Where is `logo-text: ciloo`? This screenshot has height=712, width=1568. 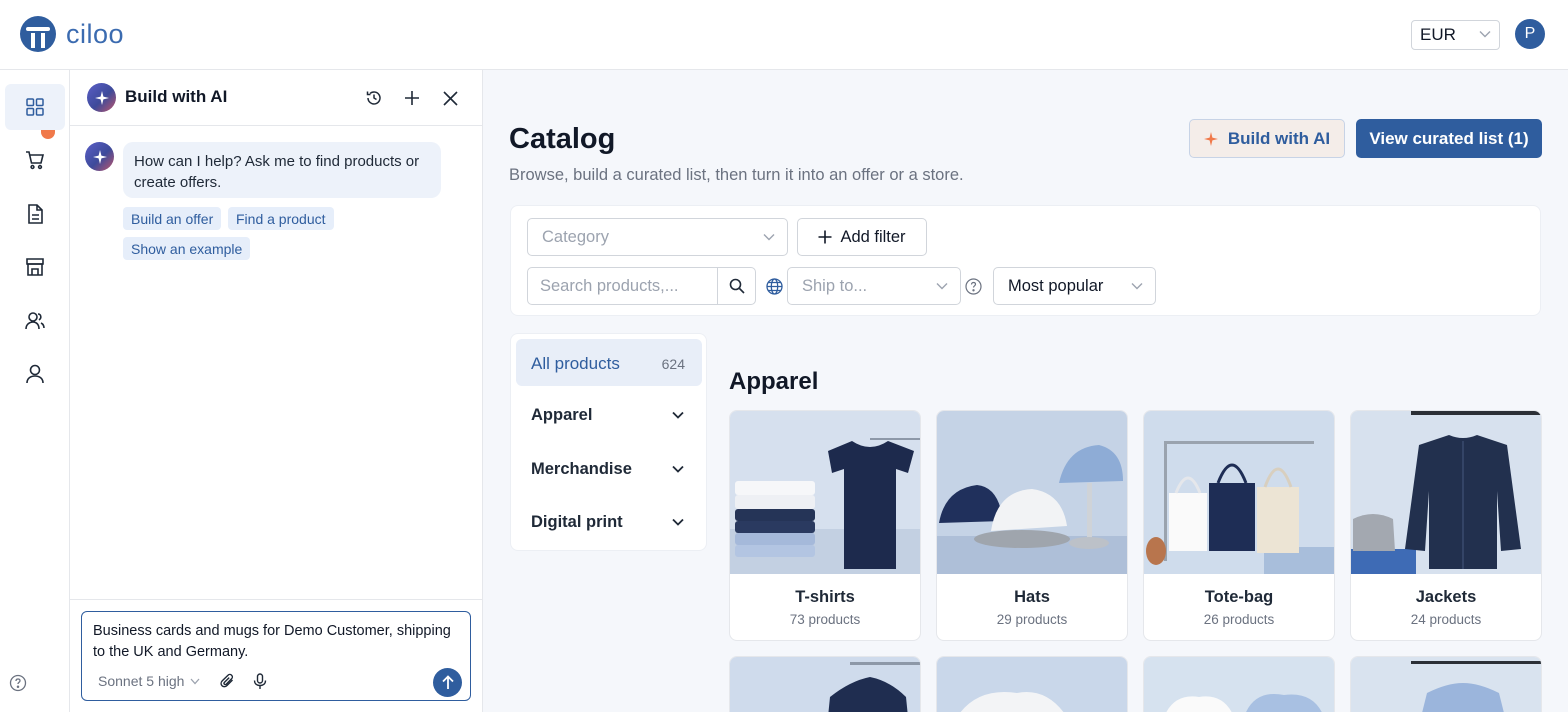 logo-text: ciloo is located at coordinates (95, 33).